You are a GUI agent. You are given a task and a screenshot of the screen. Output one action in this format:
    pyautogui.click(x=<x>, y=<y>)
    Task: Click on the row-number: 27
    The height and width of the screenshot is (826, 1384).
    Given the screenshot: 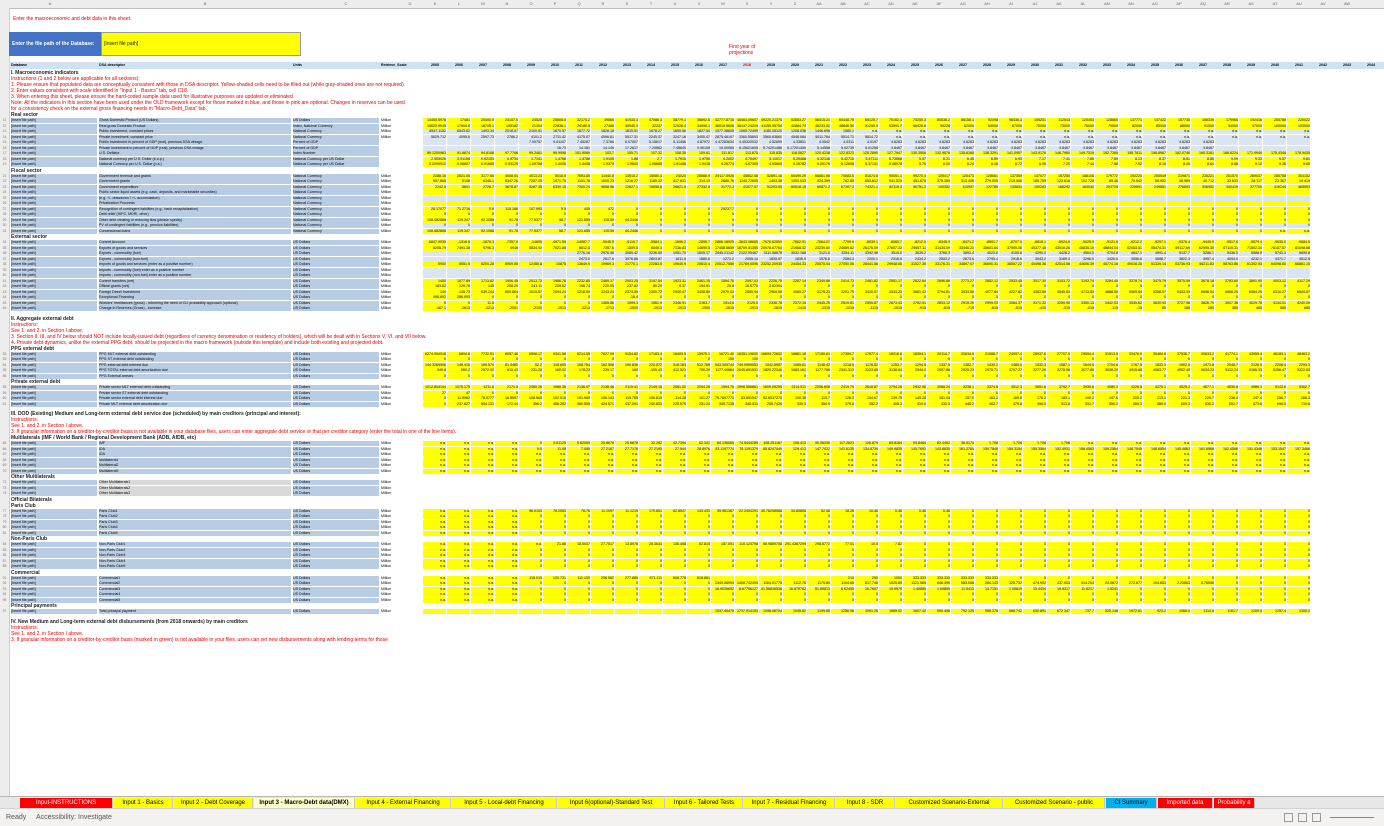 What is the action you would take?
    pyautogui.click(x=4, y=209)
    